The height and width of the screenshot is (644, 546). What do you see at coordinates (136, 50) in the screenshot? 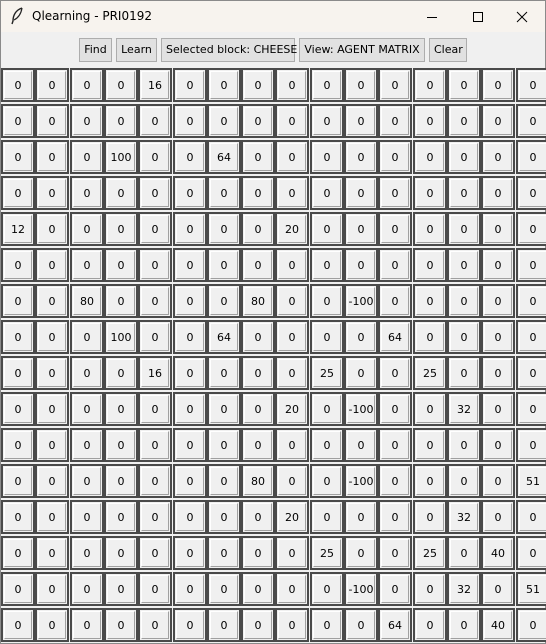
I see `learn-button: Learn` at bounding box center [136, 50].